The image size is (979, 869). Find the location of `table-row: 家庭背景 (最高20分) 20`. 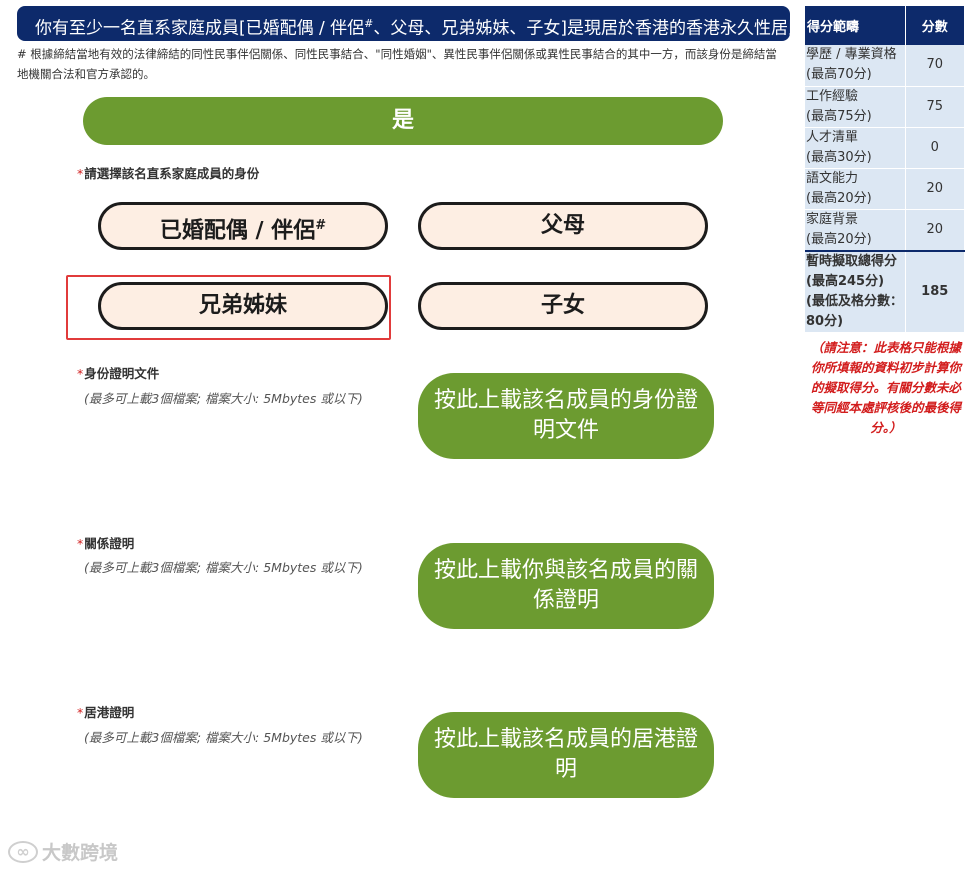

table-row: 家庭背景 (最高20分) 20 is located at coordinates (885, 230).